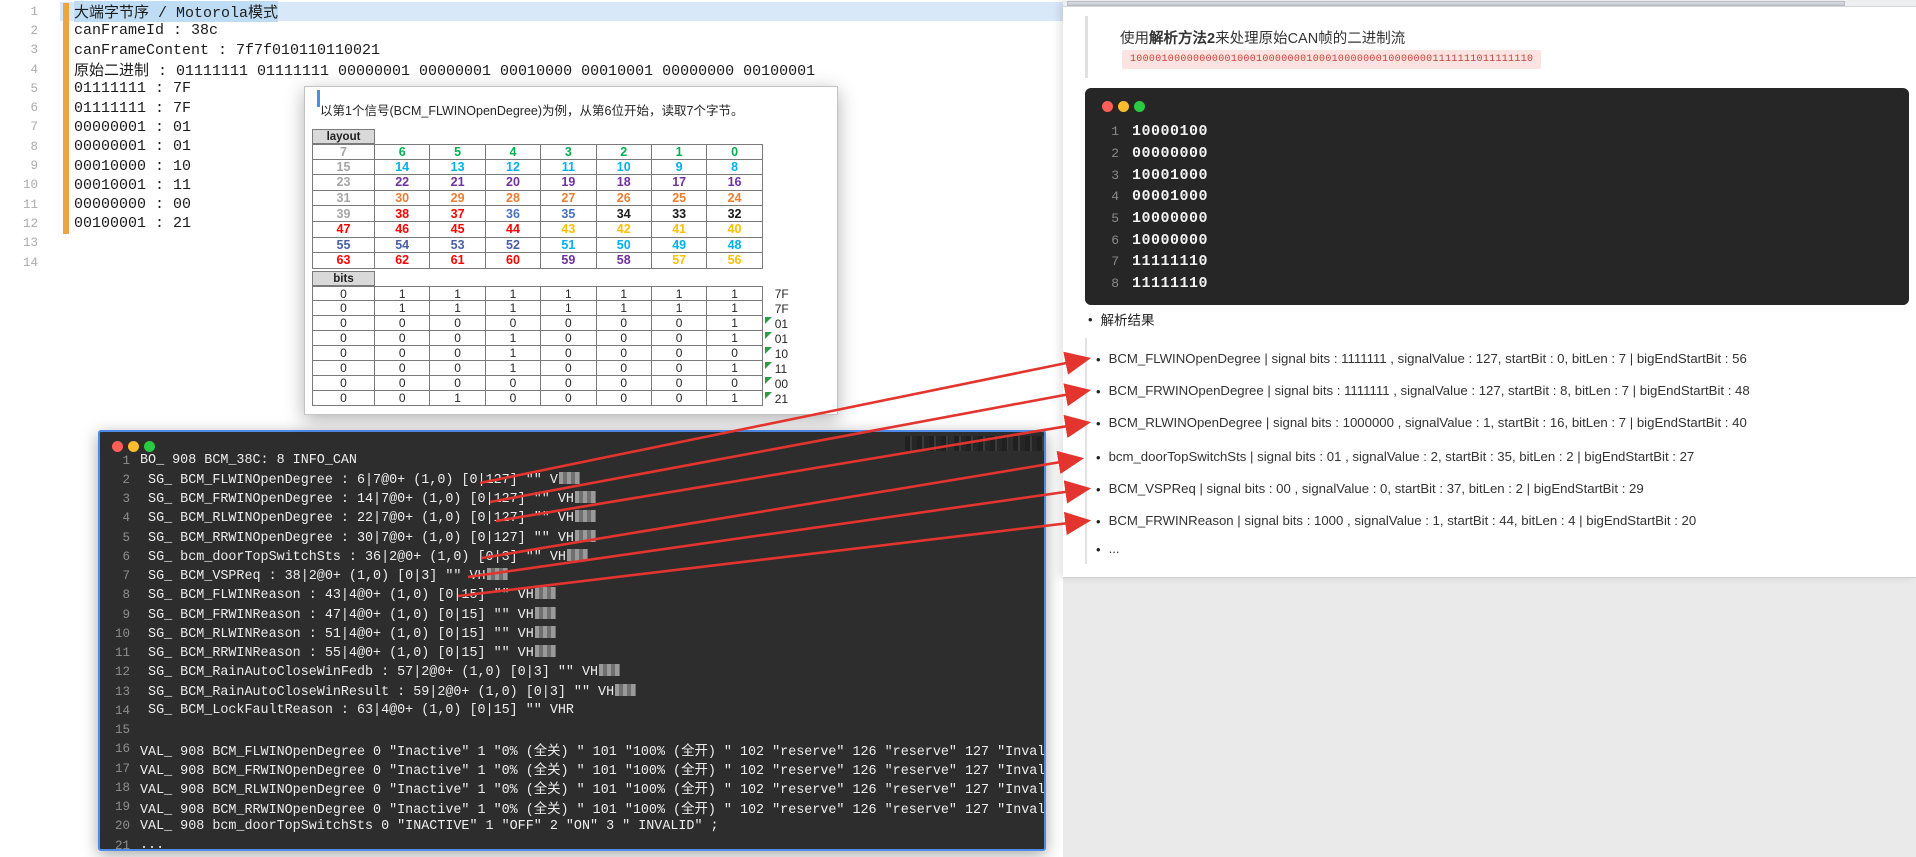  Describe the element at coordinates (30, 262) in the screenshot. I see `line-number: 14` at that location.